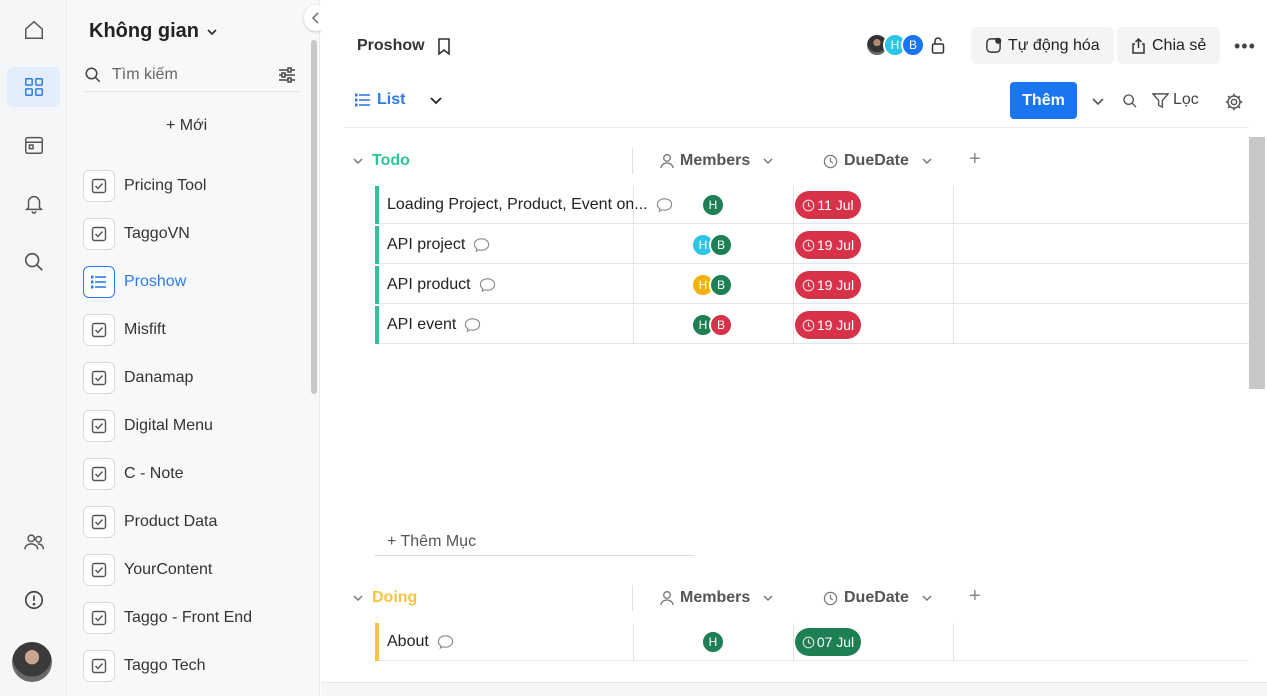 This screenshot has width=1267, height=696. I want to click on sidebar-item: Pricing Tool, so click(144, 186).